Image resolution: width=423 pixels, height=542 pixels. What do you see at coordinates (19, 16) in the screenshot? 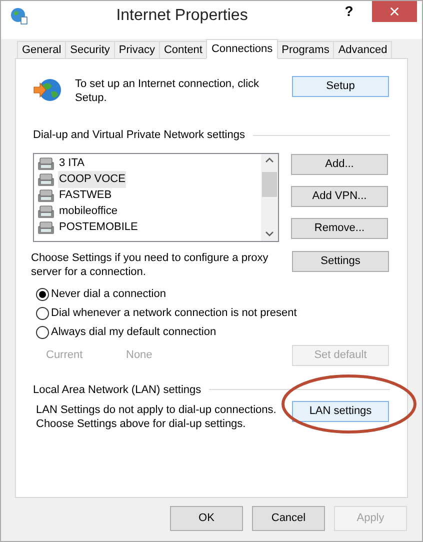
I see `globe-icon` at bounding box center [19, 16].